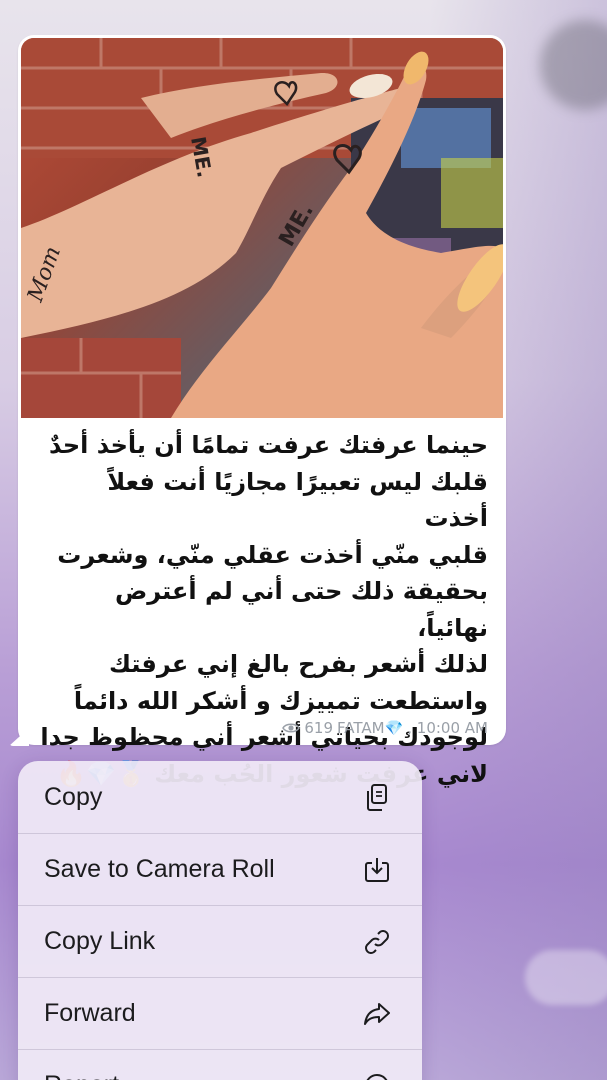 Image resolution: width=607 pixels, height=1080 pixels. Describe the element at coordinates (220, 941) in the screenshot. I see `menu-item-copy-link: Copy Link` at that location.